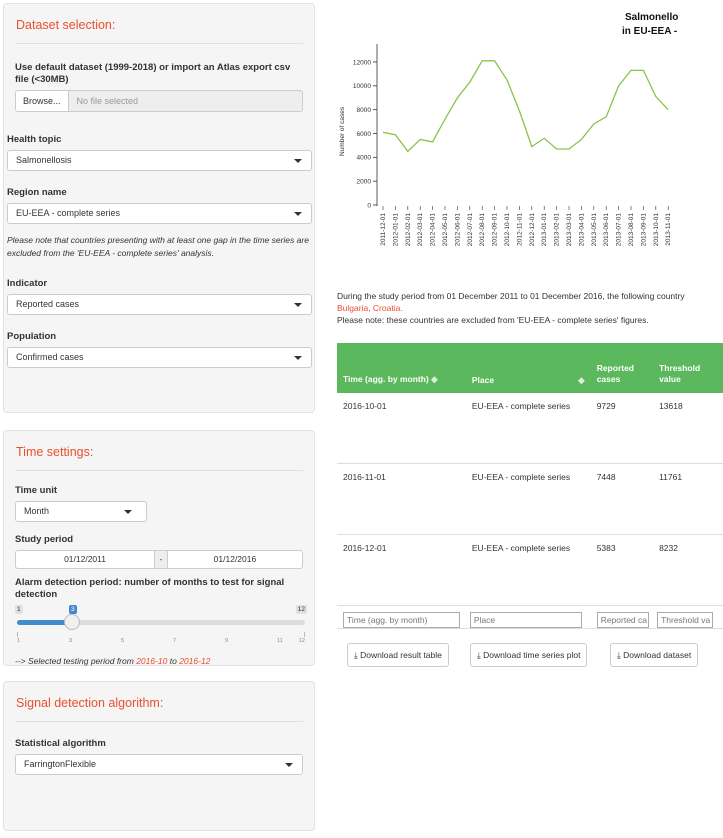 Image resolution: width=723 pixels, height=838 pixels. I want to click on filter-time-input: Time (agg. by month), so click(401, 620).